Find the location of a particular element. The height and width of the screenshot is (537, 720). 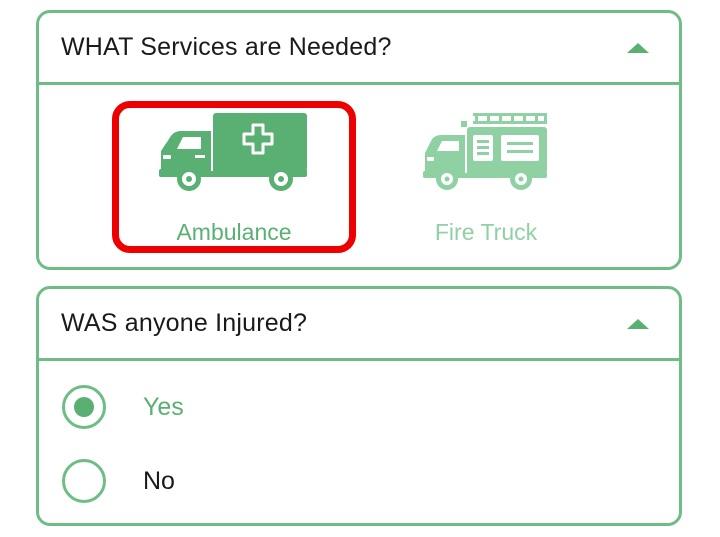

fire-truck-label: Fire Truck is located at coordinates (486, 232).